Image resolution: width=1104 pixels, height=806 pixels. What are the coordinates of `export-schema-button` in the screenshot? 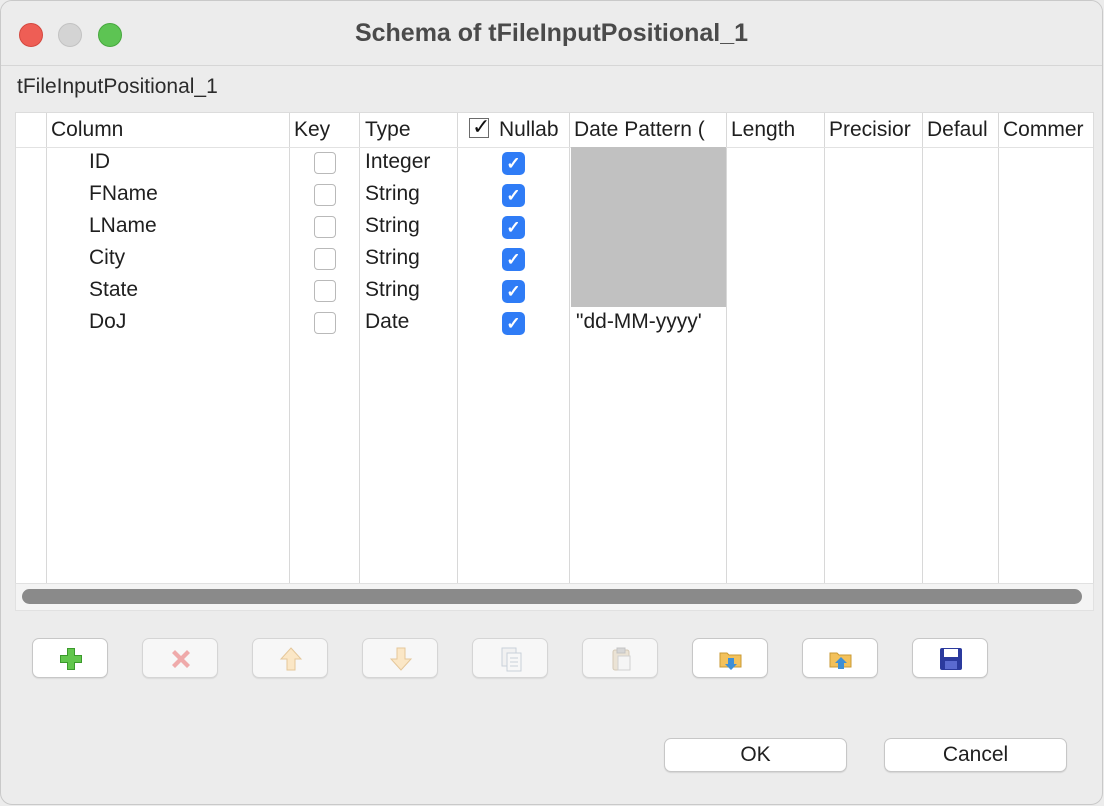 It's located at (840, 658).